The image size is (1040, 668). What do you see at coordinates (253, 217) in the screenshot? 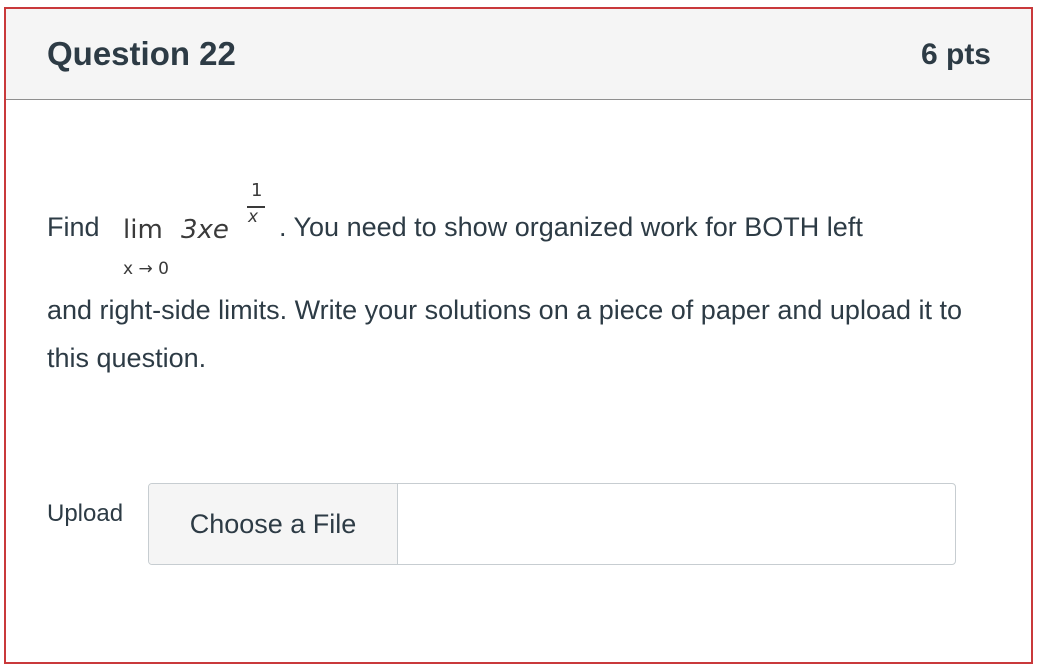
I see `exponent-denominator: x` at bounding box center [253, 217].